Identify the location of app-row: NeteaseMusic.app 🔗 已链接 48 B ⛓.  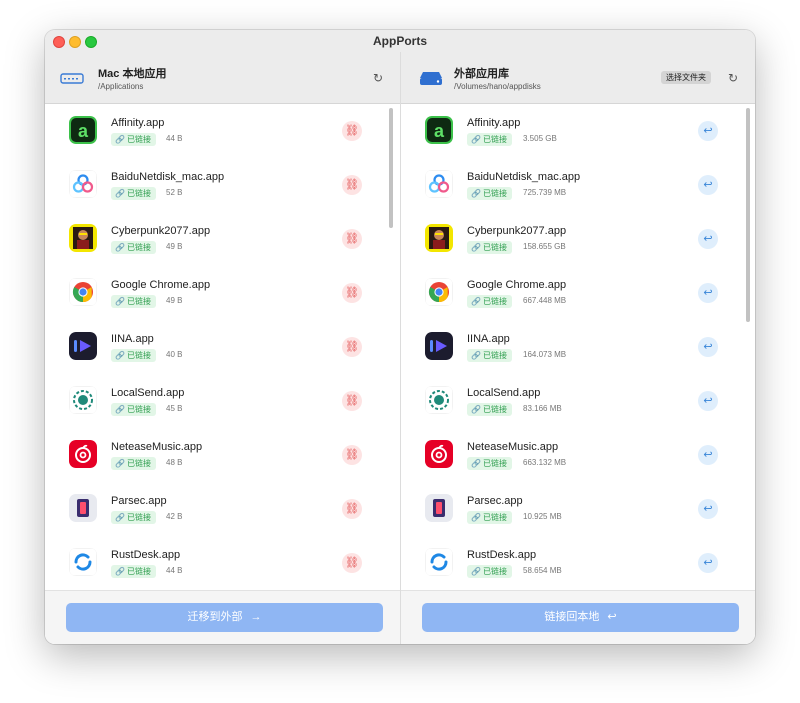
(222, 455).